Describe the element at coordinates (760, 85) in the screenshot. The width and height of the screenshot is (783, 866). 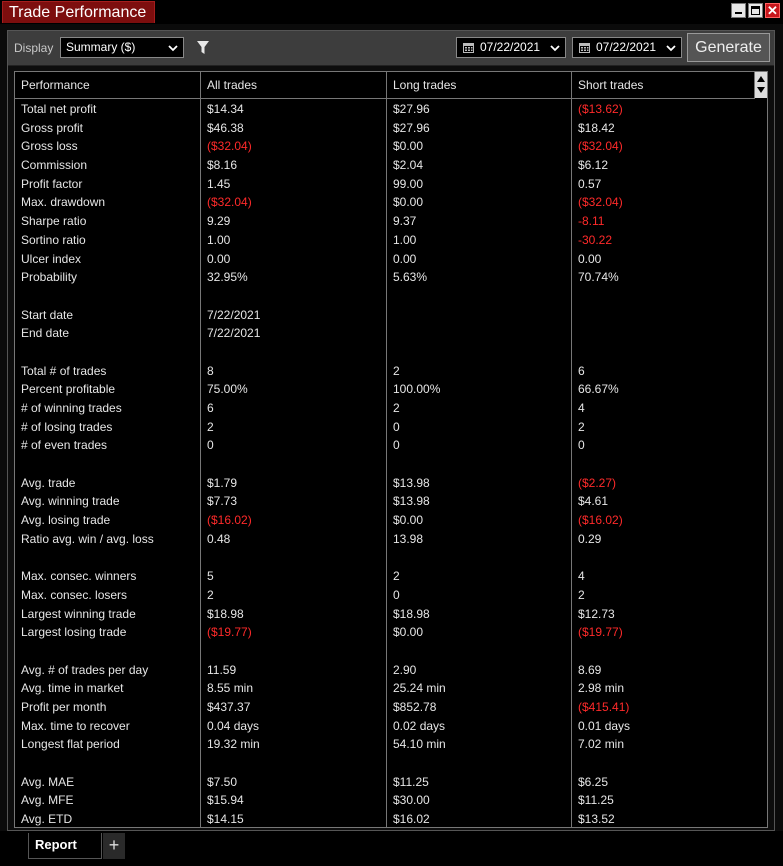
I see `scrollbar` at that location.